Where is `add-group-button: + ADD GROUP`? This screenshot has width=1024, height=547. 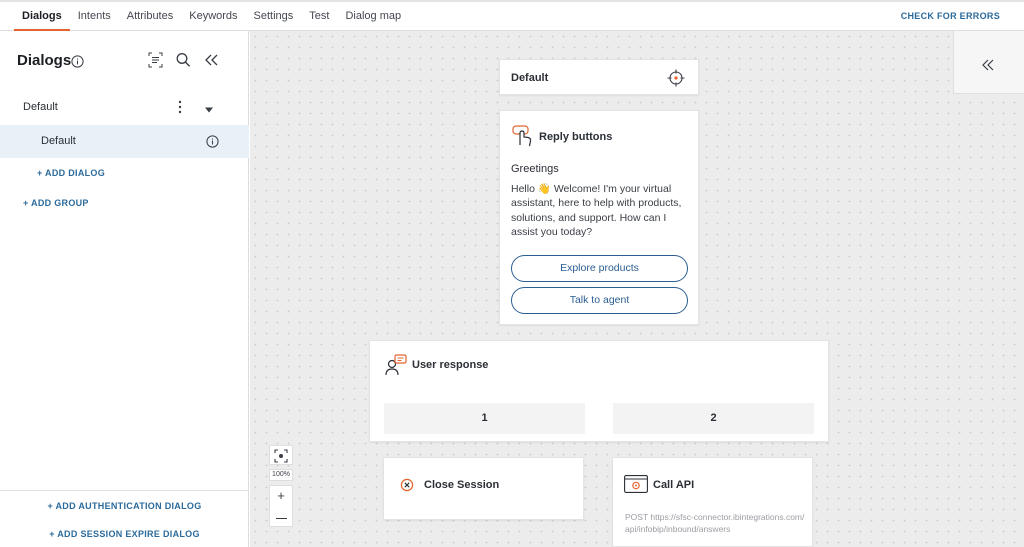 add-group-button: + ADD GROUP is located at coordinates (56, 203).